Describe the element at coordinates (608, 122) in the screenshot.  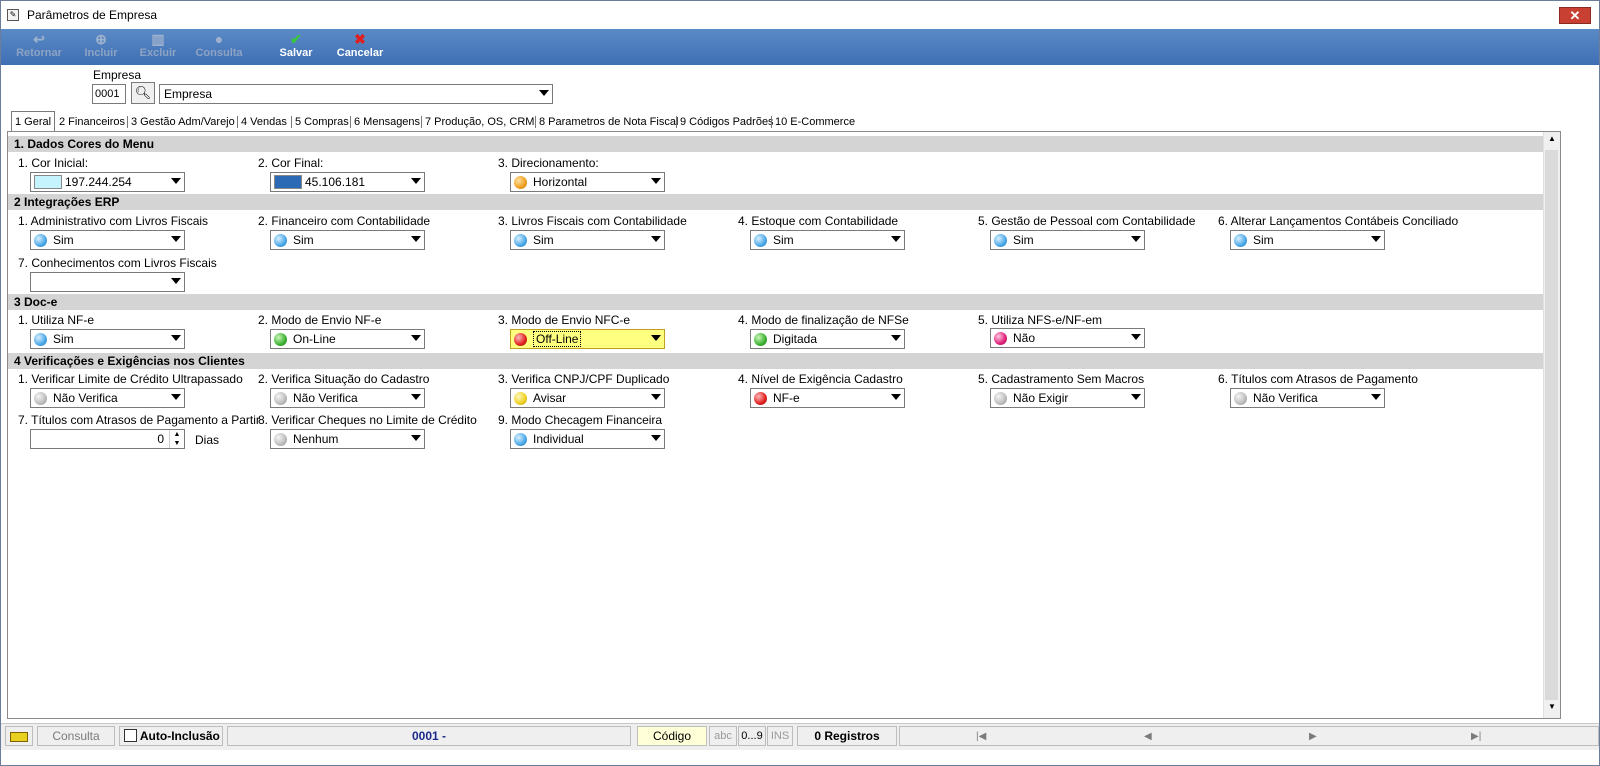
I see `tab-parametros-nota-fiscal: 8 Parametros de Nota Fiscal` at that location.